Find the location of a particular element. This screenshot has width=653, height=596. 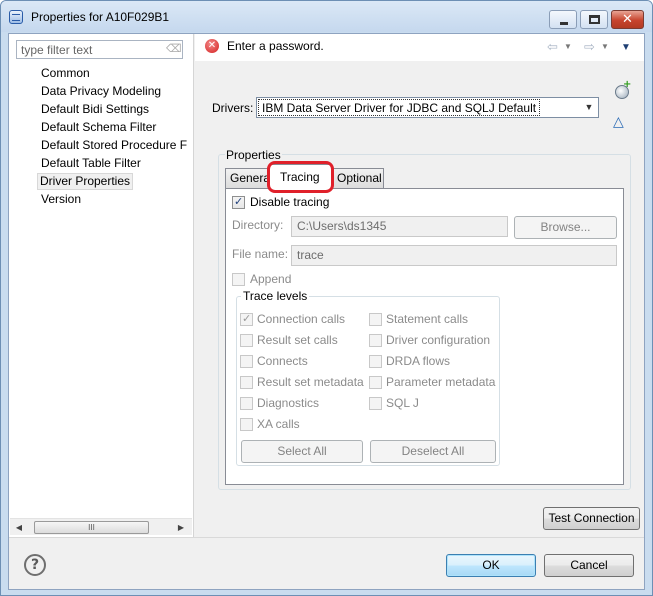

result-set-calls-label: Result set calls is located at coordinates (297, 340).